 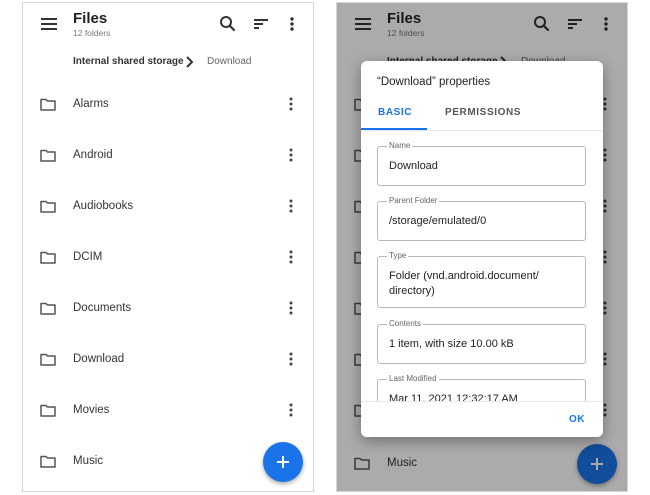 What do you see at coordinates (483, 112) in the screenshot?
I see `tab-permissions: PERMISSIONS` at bounding box center [483, 112].